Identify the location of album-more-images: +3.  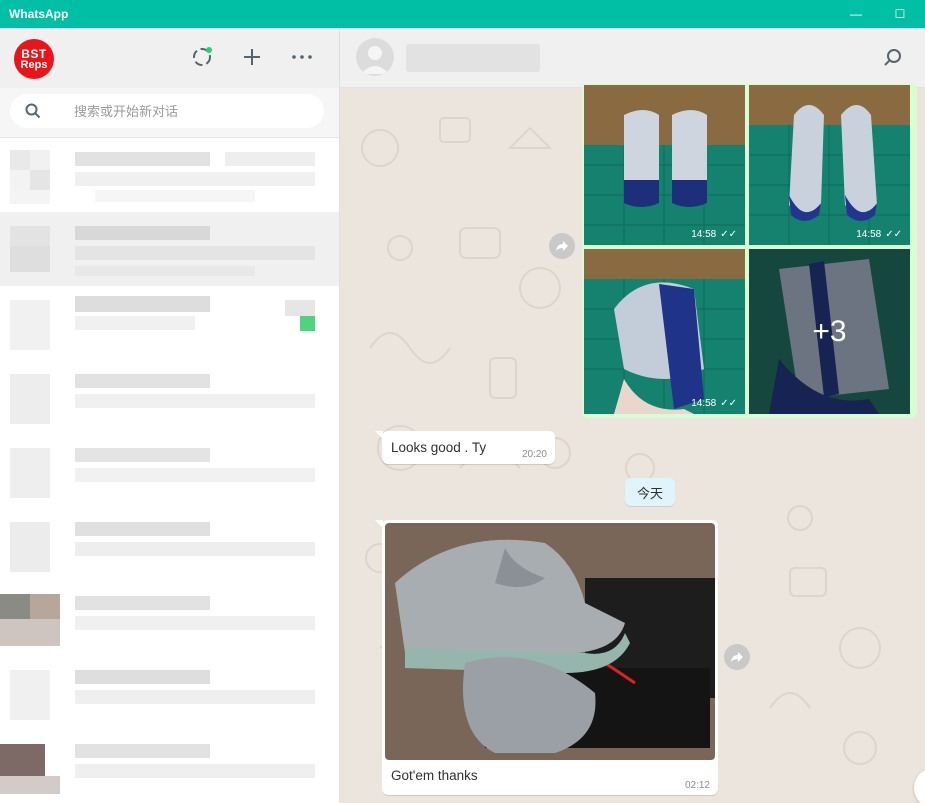
(829, 331).